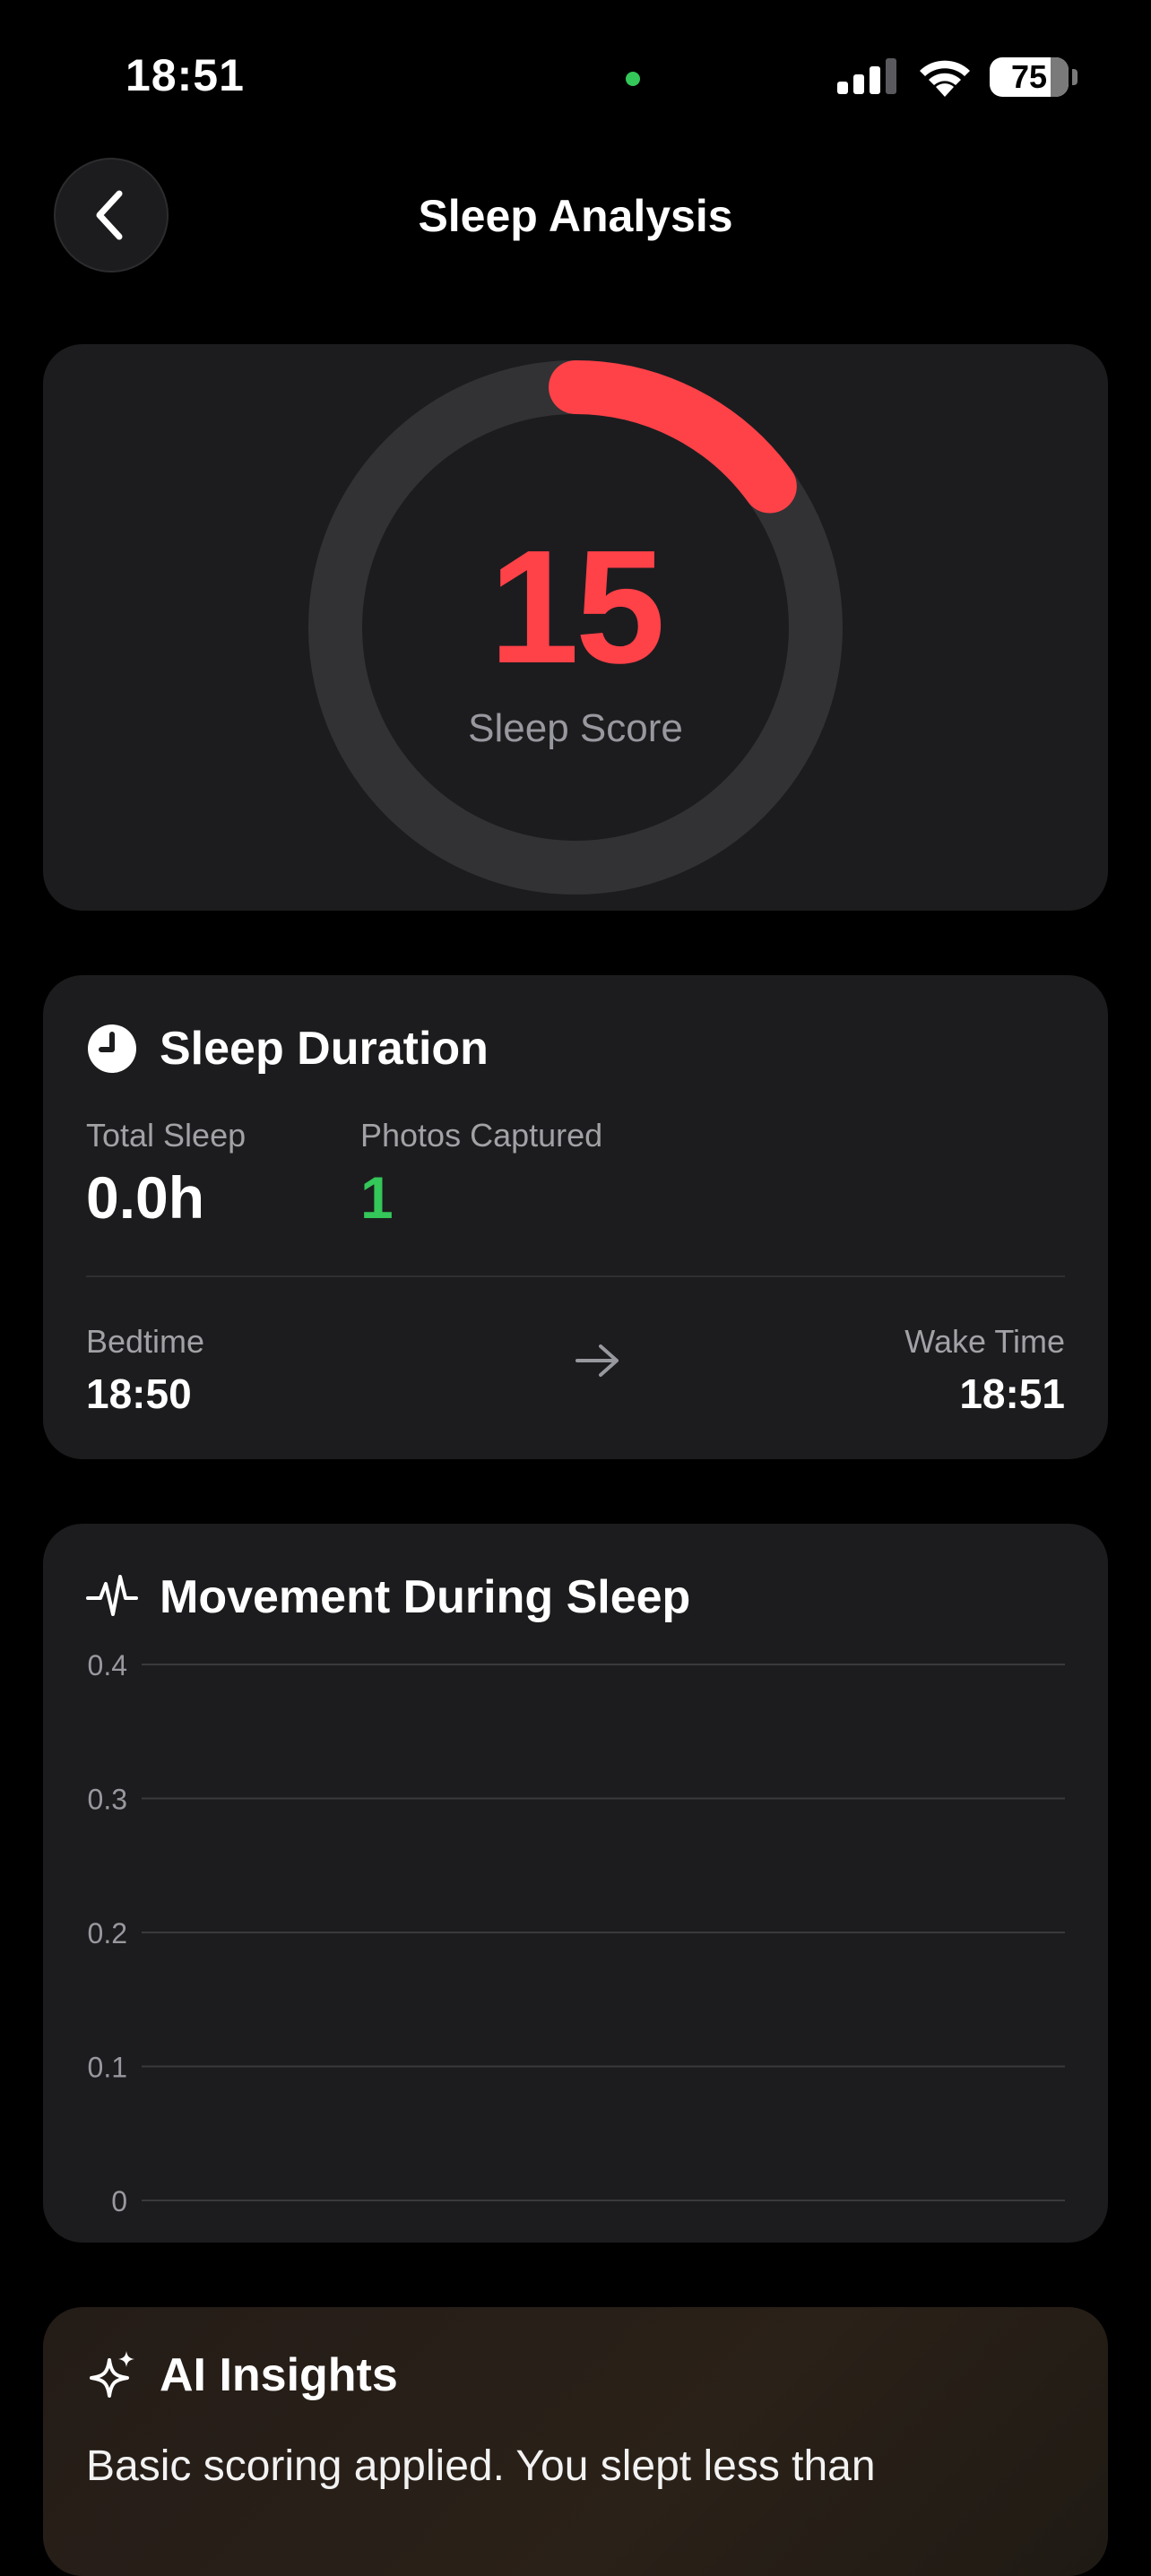 This screenshot has width=1151, height=2576. I want to click on cellular-signal-icon, so click(866, 76).